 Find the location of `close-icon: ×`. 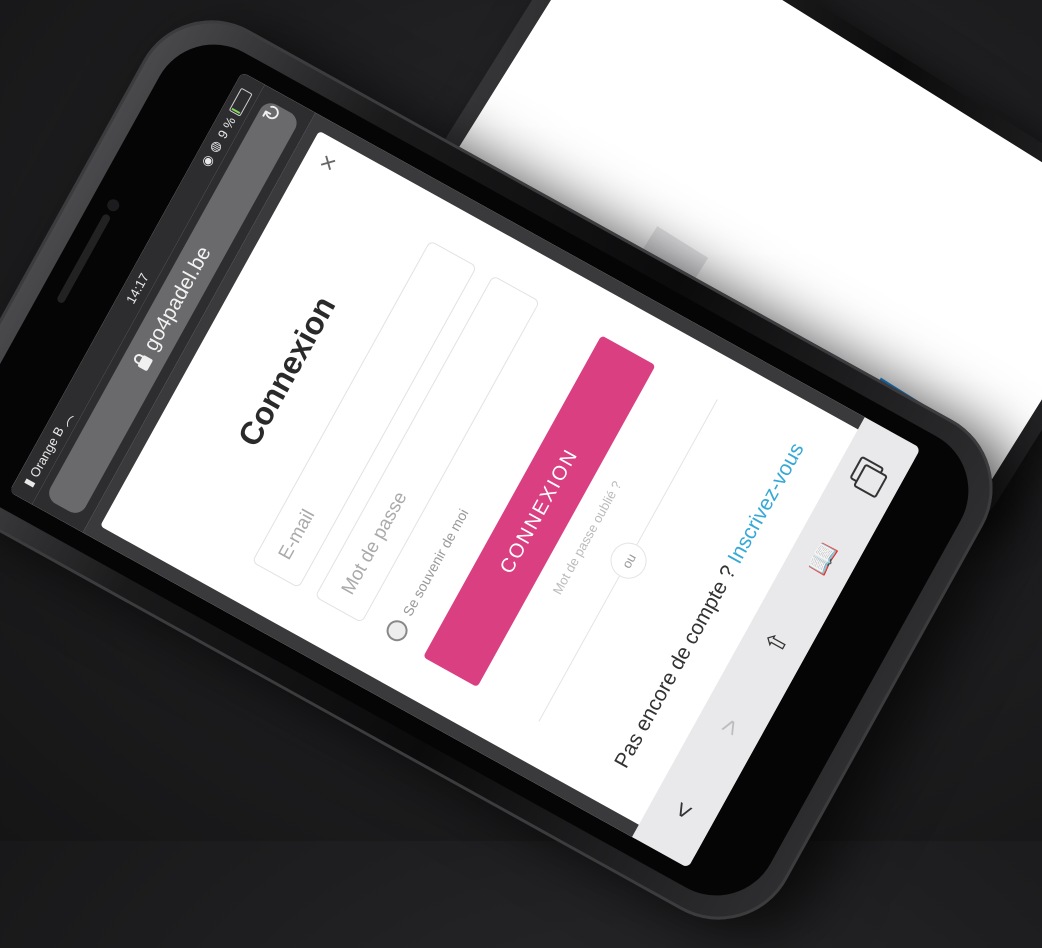

close-icon: × is located at coordinates (328, 163).